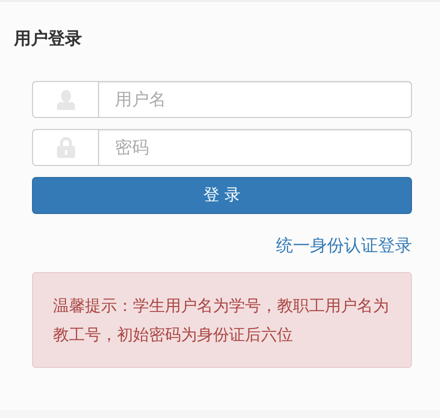  I want to click on user-icon, so click(65, 100).